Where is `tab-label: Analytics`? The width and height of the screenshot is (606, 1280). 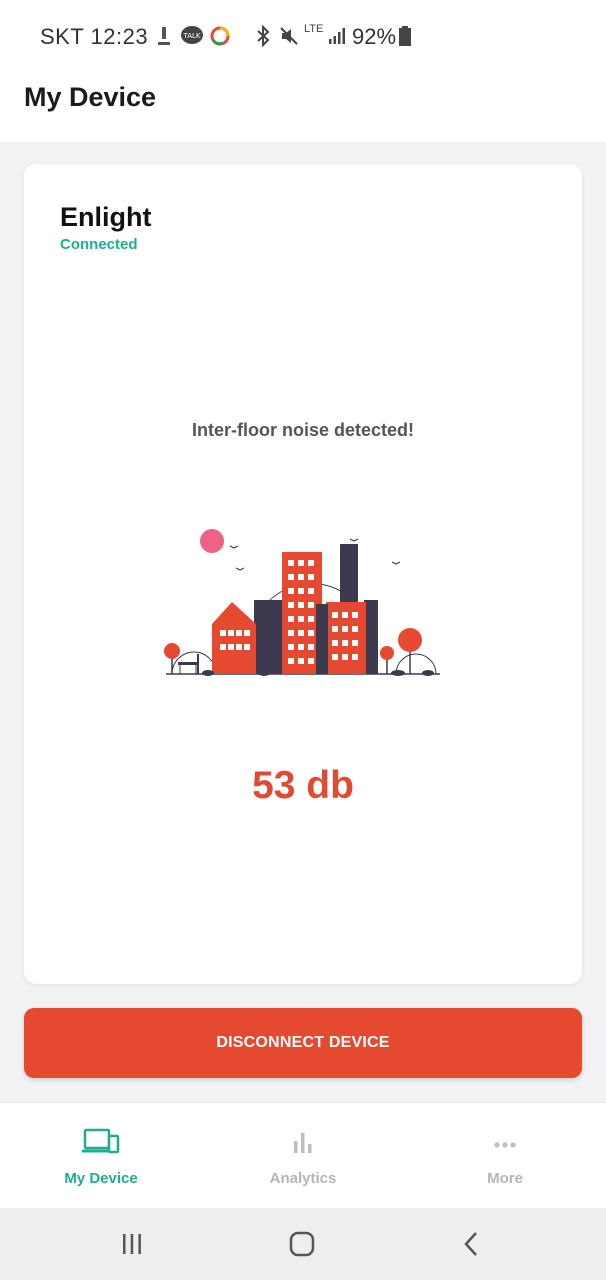 tab-label: Analytics is located at coordinates (303, 1178).